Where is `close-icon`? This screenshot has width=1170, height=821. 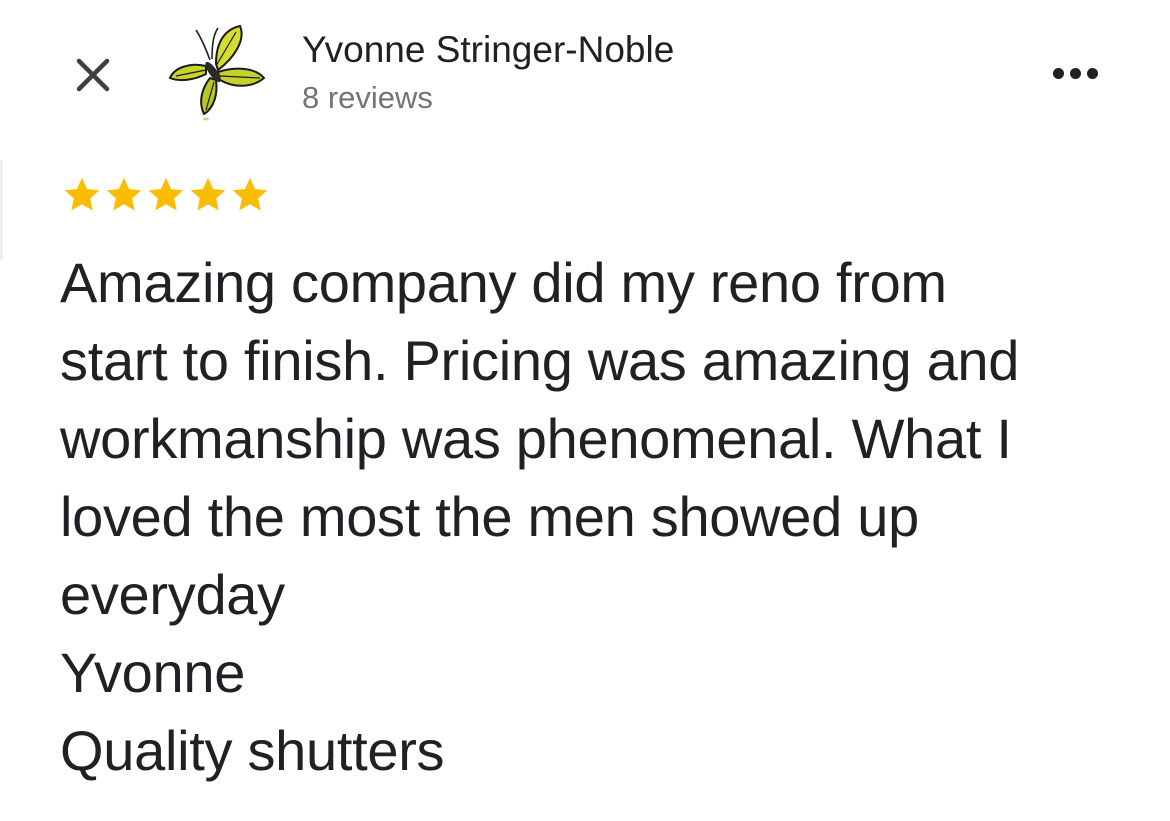
close-icon is located at coordinates (93, 75).